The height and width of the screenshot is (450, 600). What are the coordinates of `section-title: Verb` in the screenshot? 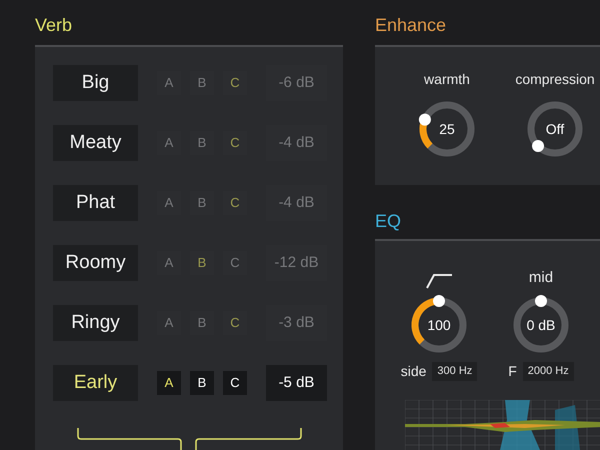 It's located at (54, 25).